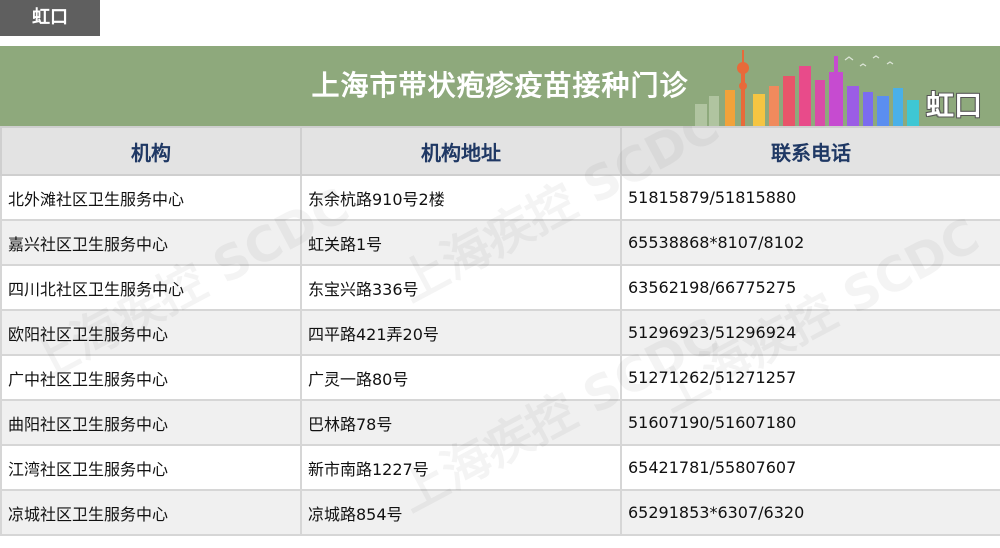 This screenshot has height=548, width=1000. I want to click on cell-address: 广灵一路80号, so click(461, 377).